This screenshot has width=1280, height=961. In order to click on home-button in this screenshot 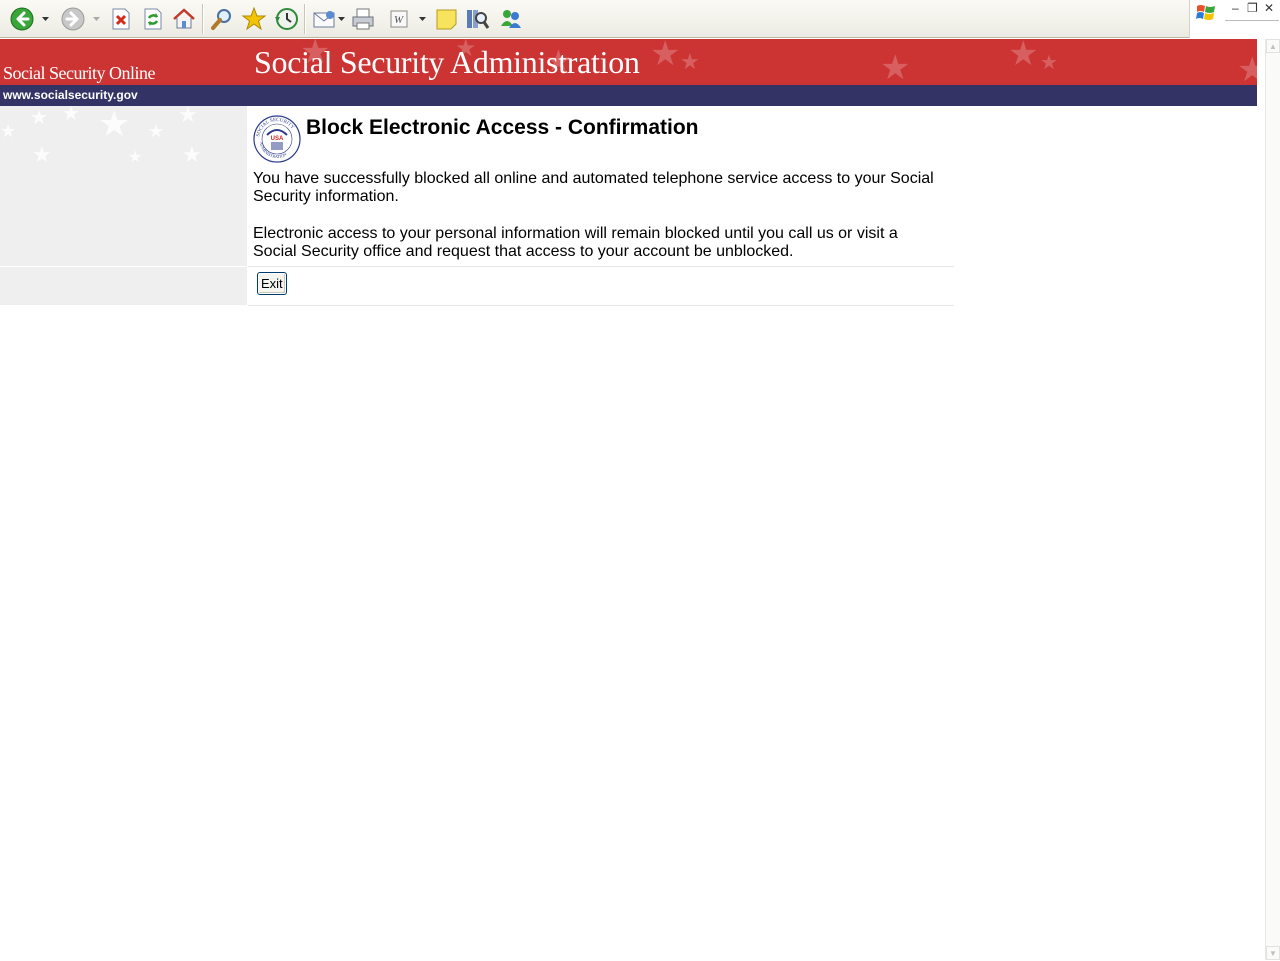, I will do `click(184, 19)`.